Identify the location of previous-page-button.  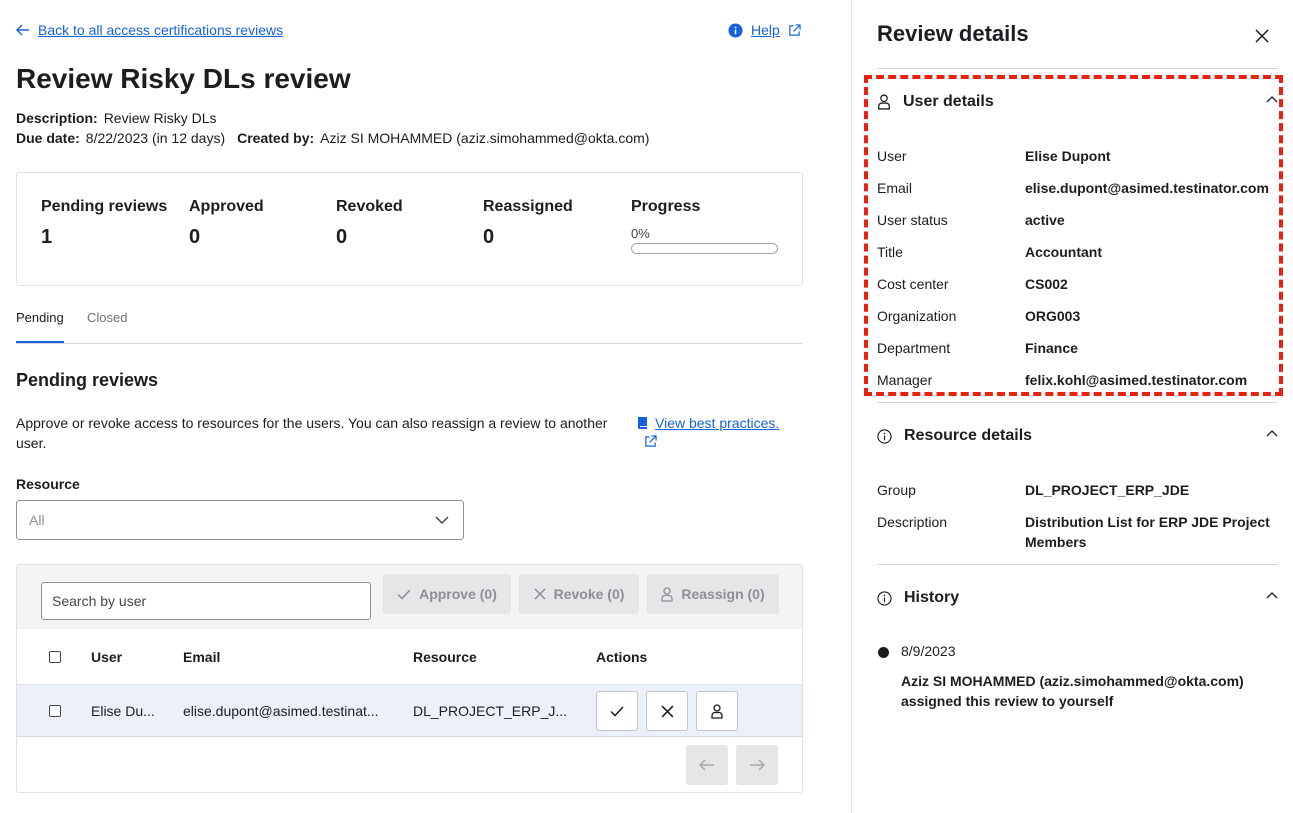
(707, 765).